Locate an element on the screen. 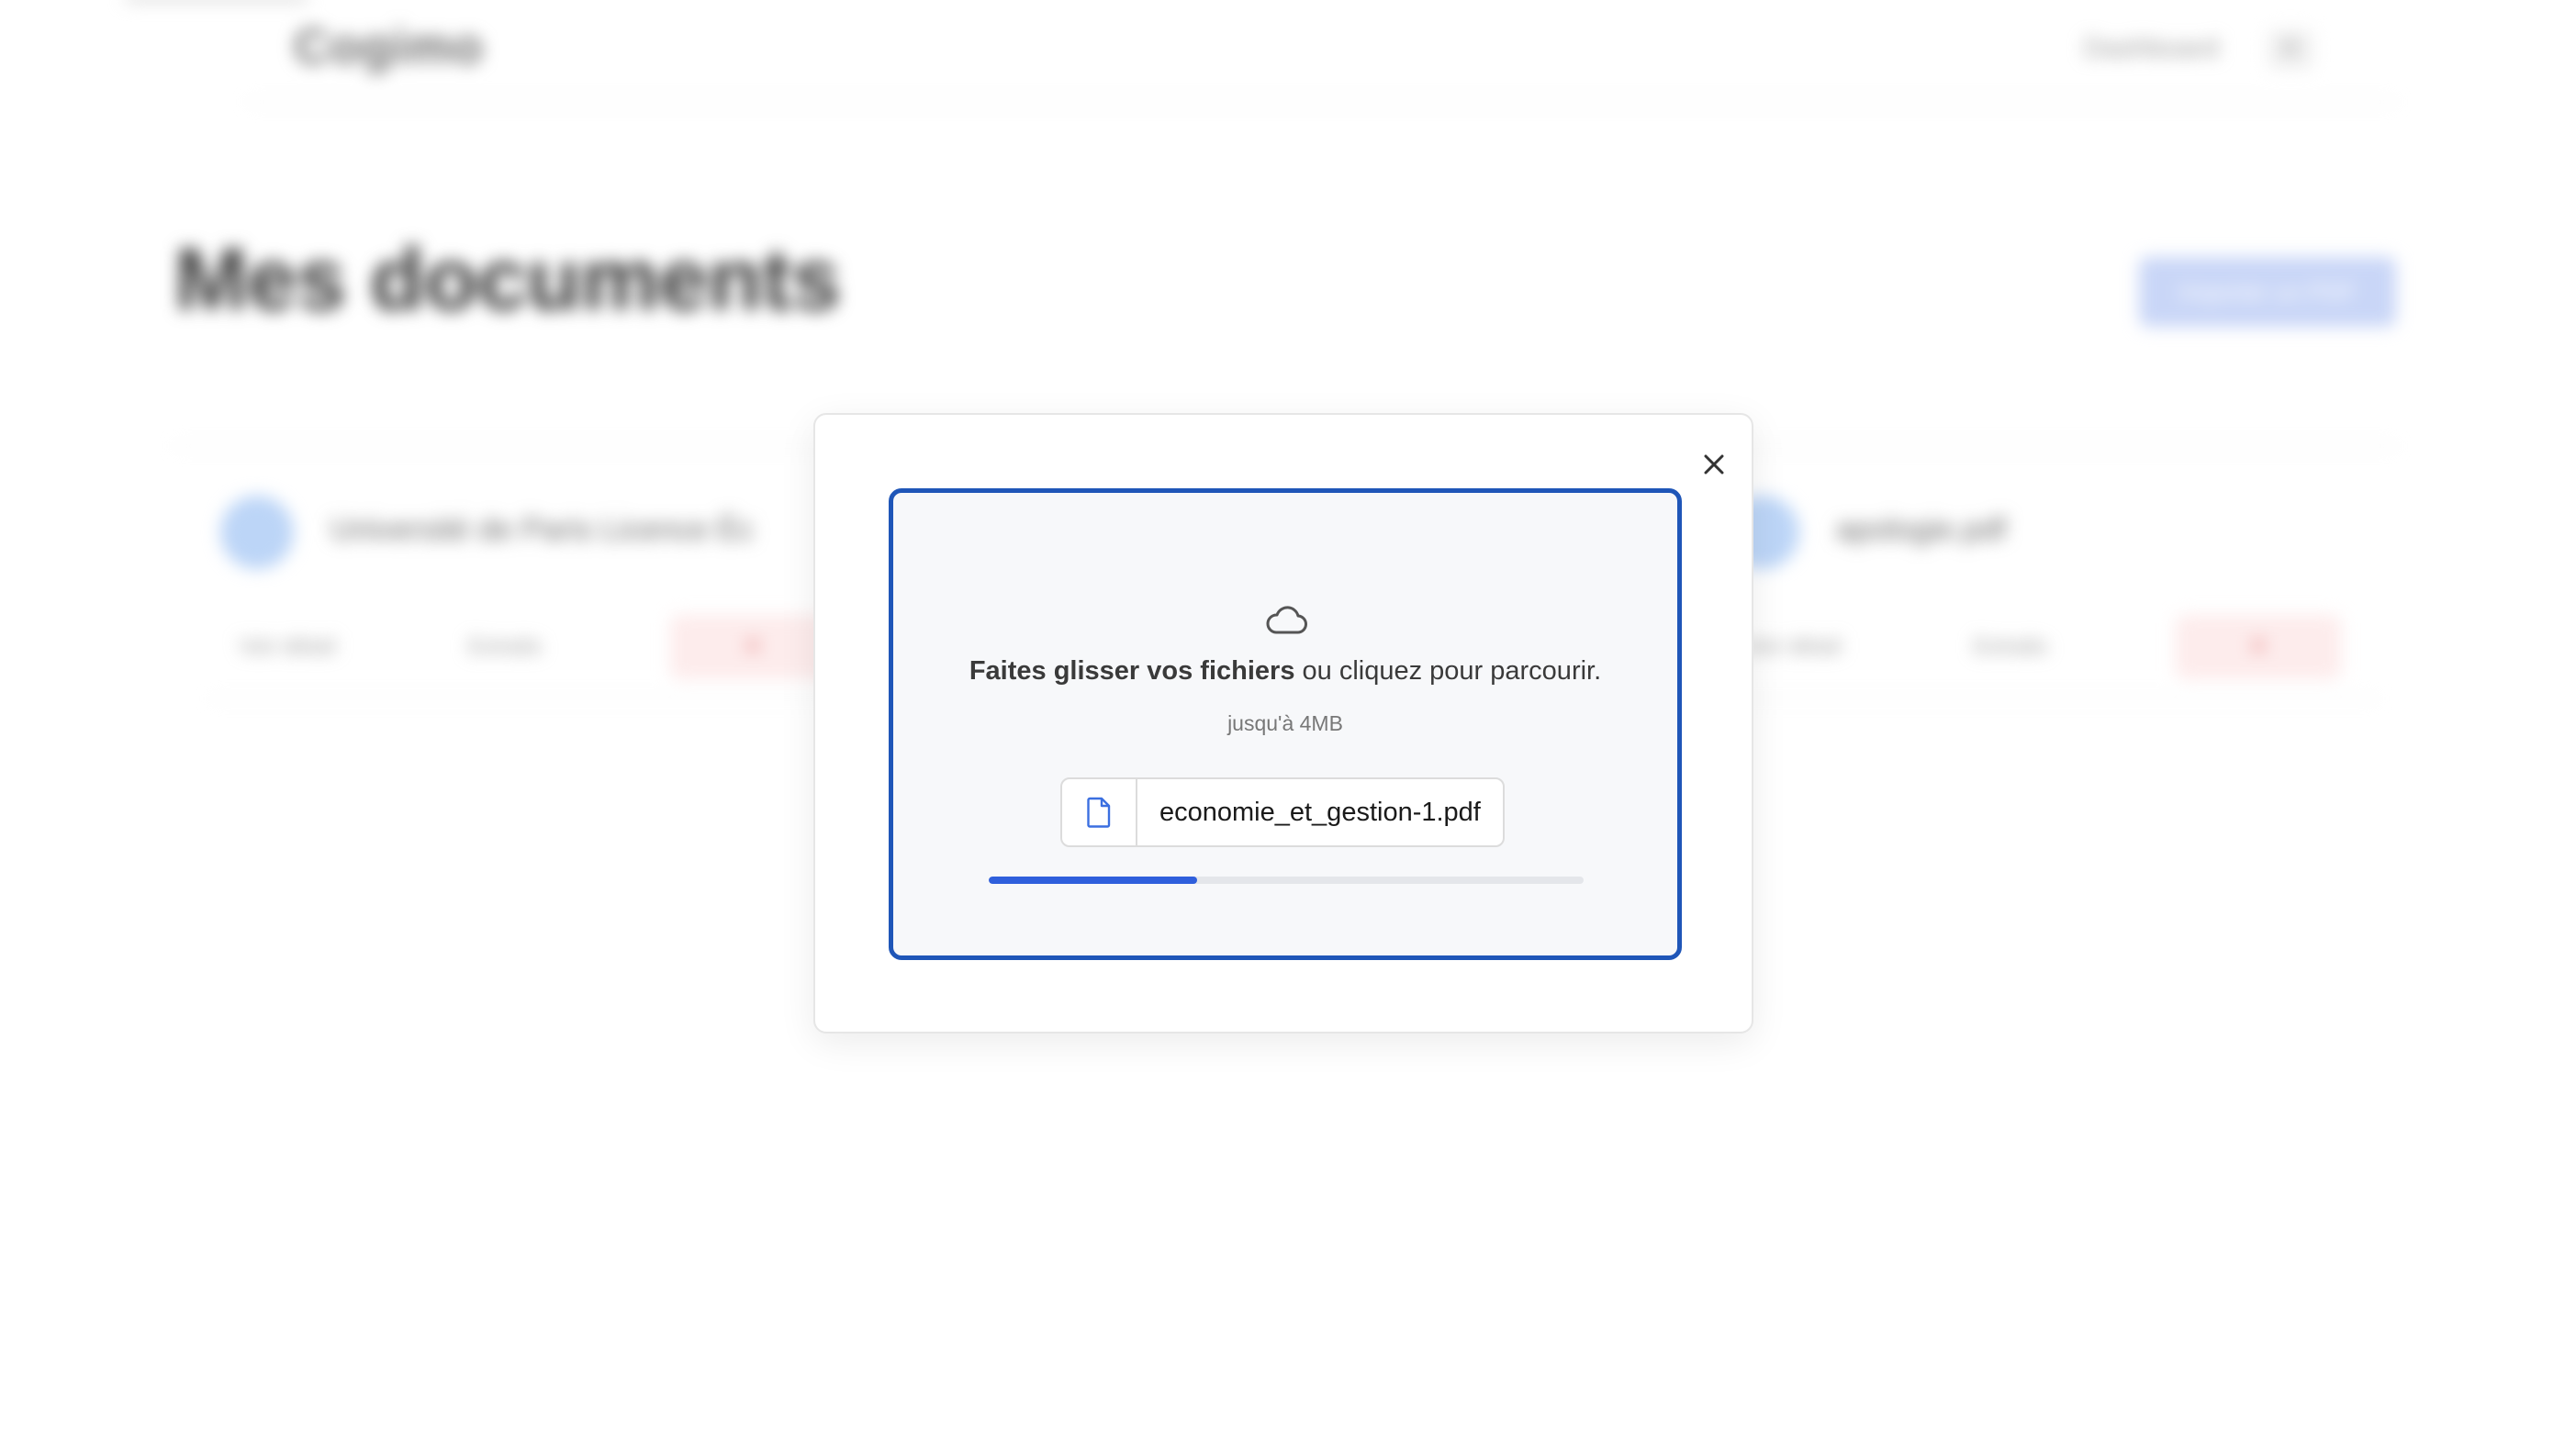 This screenshot has height=1430, width=2576. nav-link-dashboard: Dashboard is located at coordinates (2151, 48).